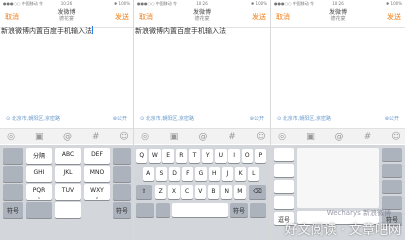  I want to click on key-p: P, so click(260, 156).